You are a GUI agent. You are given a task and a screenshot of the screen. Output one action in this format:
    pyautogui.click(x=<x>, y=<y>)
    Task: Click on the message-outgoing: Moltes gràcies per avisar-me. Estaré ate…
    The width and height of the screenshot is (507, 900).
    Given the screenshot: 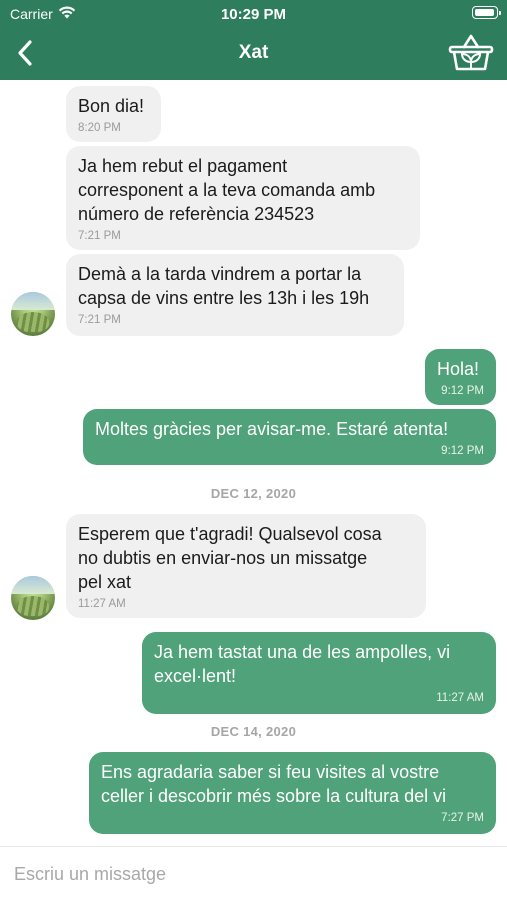 What is the action you would take?
    pyautogui.click(x=289, y=437)
    